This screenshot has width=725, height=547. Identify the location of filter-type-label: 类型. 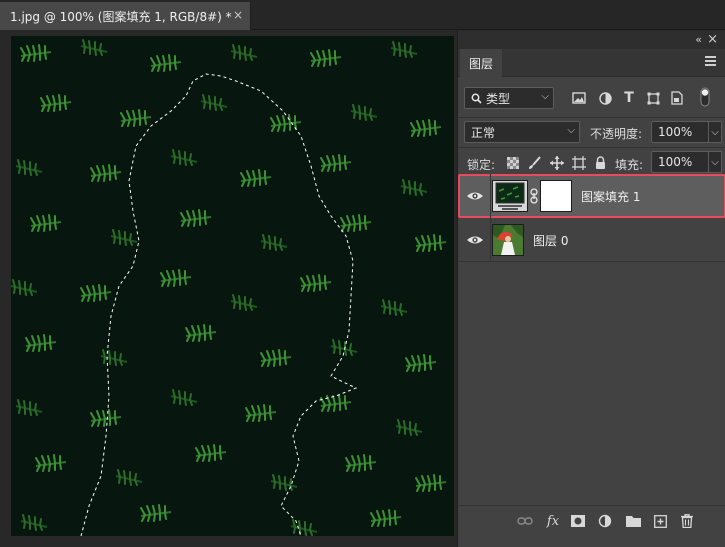
(498, 98).